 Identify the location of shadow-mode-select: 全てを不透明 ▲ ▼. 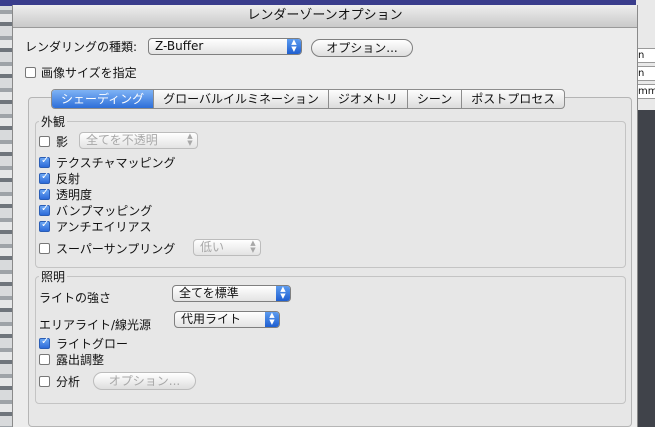
(138, 140).